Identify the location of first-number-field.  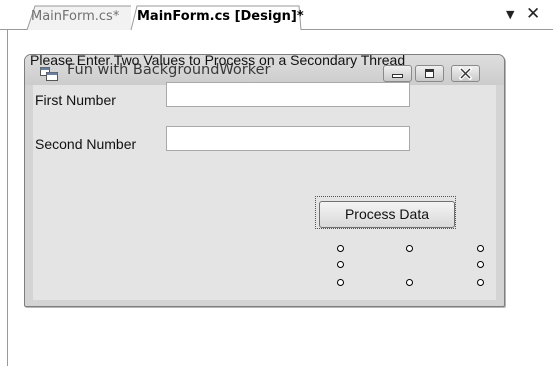
(288, 94).